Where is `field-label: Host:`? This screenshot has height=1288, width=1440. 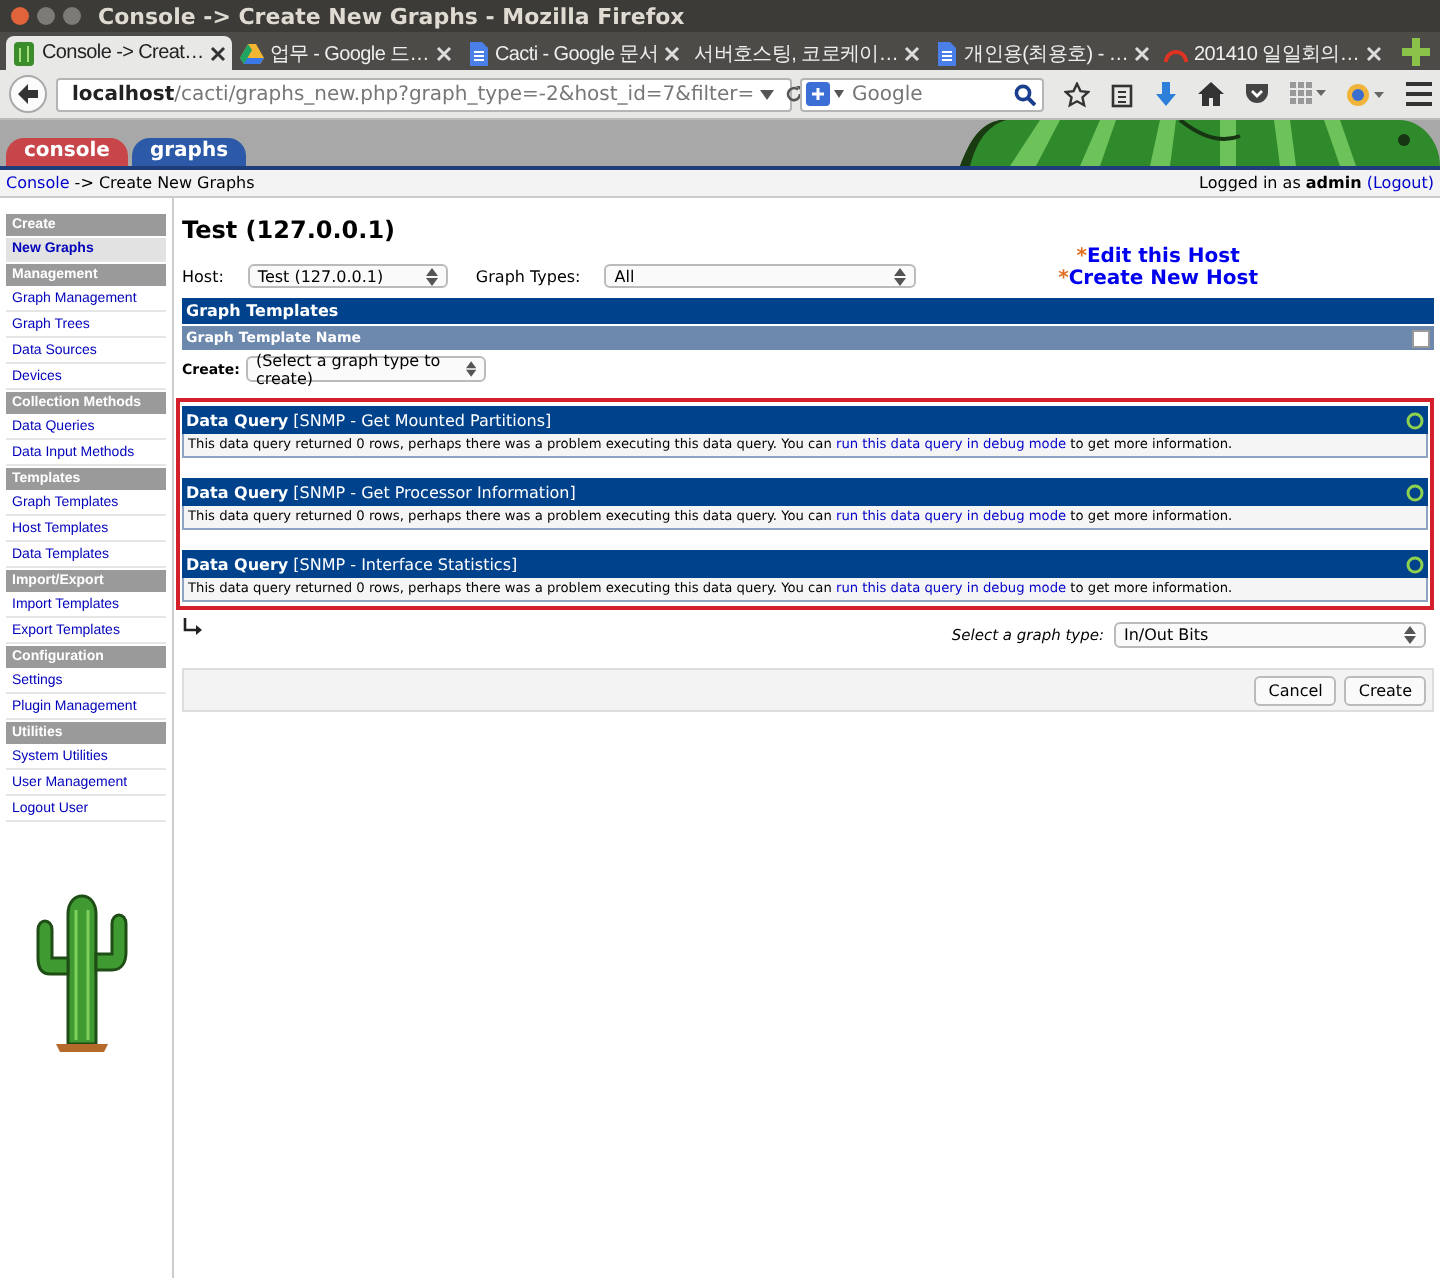 field-label: Host: is located at coordinates (203, 276).